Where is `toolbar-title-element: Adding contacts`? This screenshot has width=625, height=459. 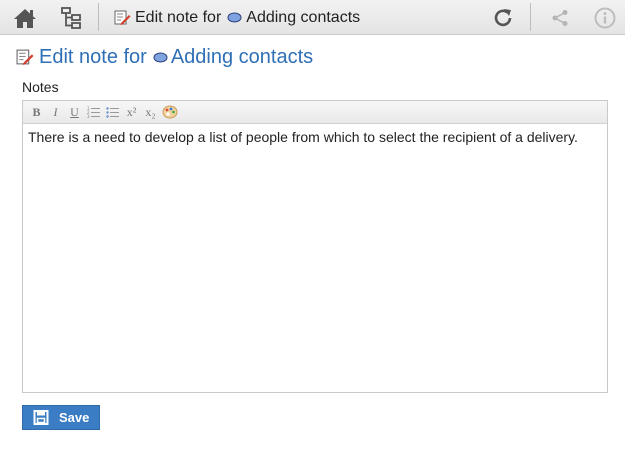 toolbar-title-element: Adding contacts is located at coordinates (303, 17).